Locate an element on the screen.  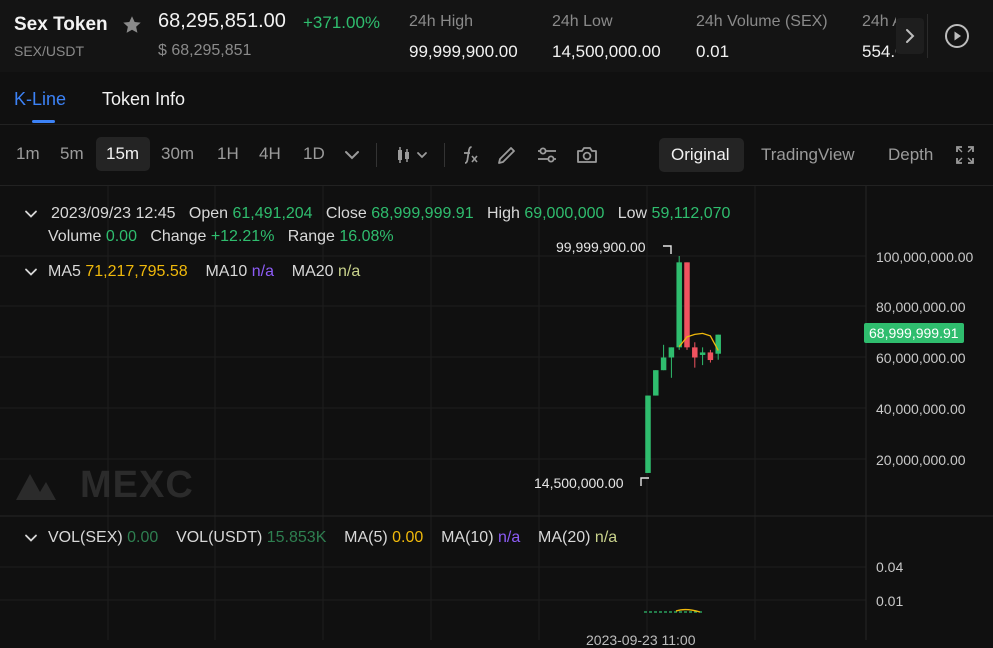
stat-24h-amount-clip: 24h Amount 554.03 is located at coordinates (878, 36).